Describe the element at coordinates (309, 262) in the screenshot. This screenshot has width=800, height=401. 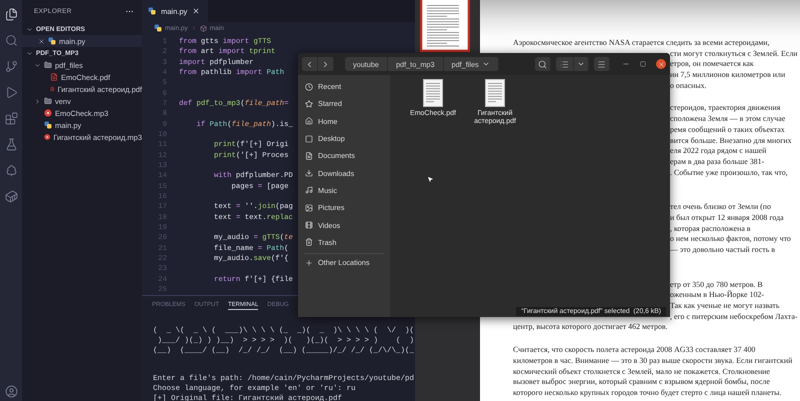
I see `plus-icon` at that location.